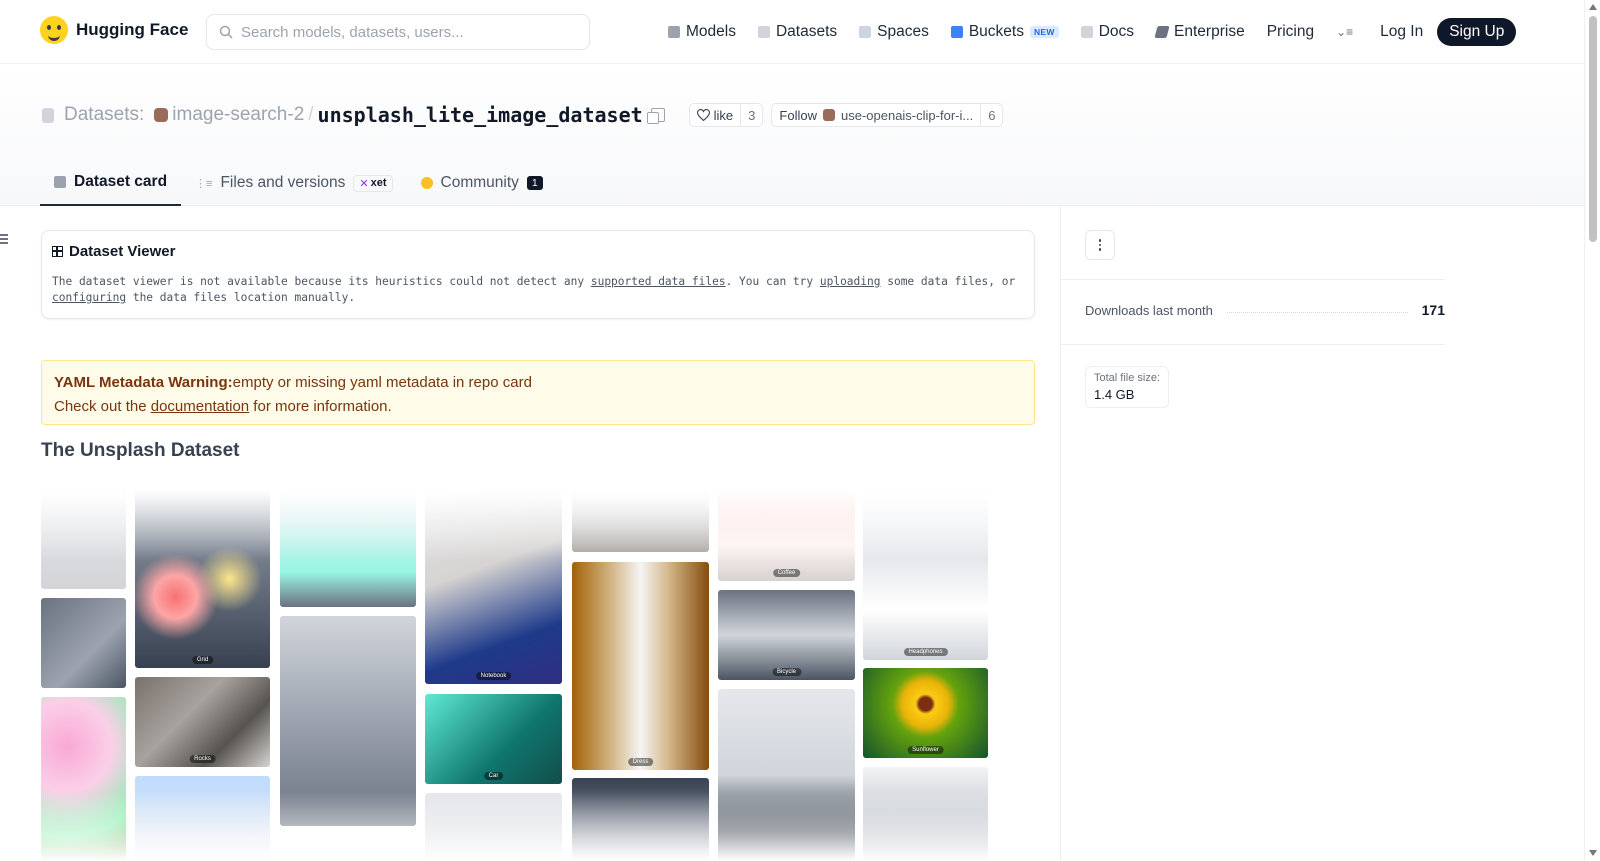 Image resolution: width=1600 pixels, height=861 pixels. I want to click on mosaic-caption: Grid, so click(202, 660).